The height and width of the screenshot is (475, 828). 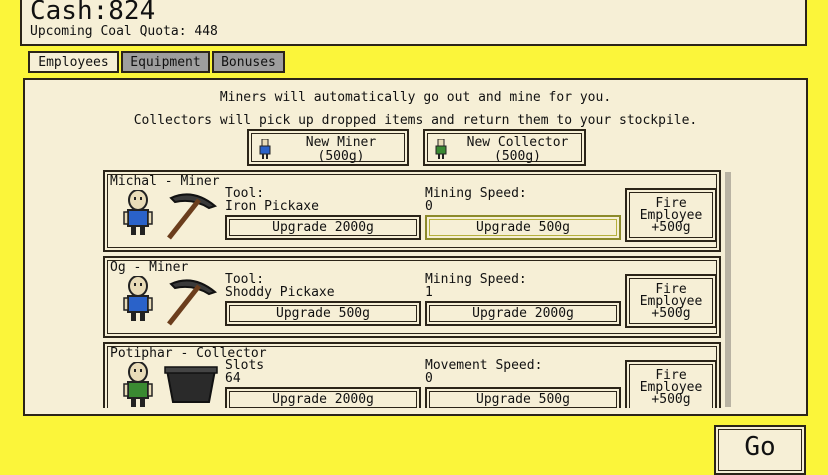 What do you see at coordinates (323, 313) in the screenshot?
I see `upgrade-tool-button: Upgrade 500g` at bounding box center [323, 313].